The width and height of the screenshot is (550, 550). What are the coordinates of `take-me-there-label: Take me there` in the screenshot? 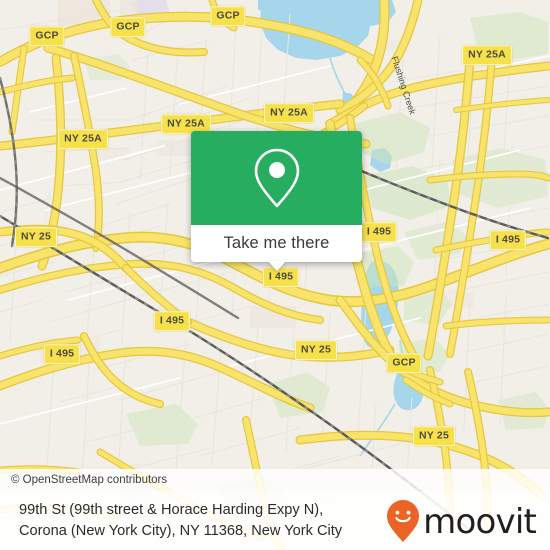 It's located at (276, 243).